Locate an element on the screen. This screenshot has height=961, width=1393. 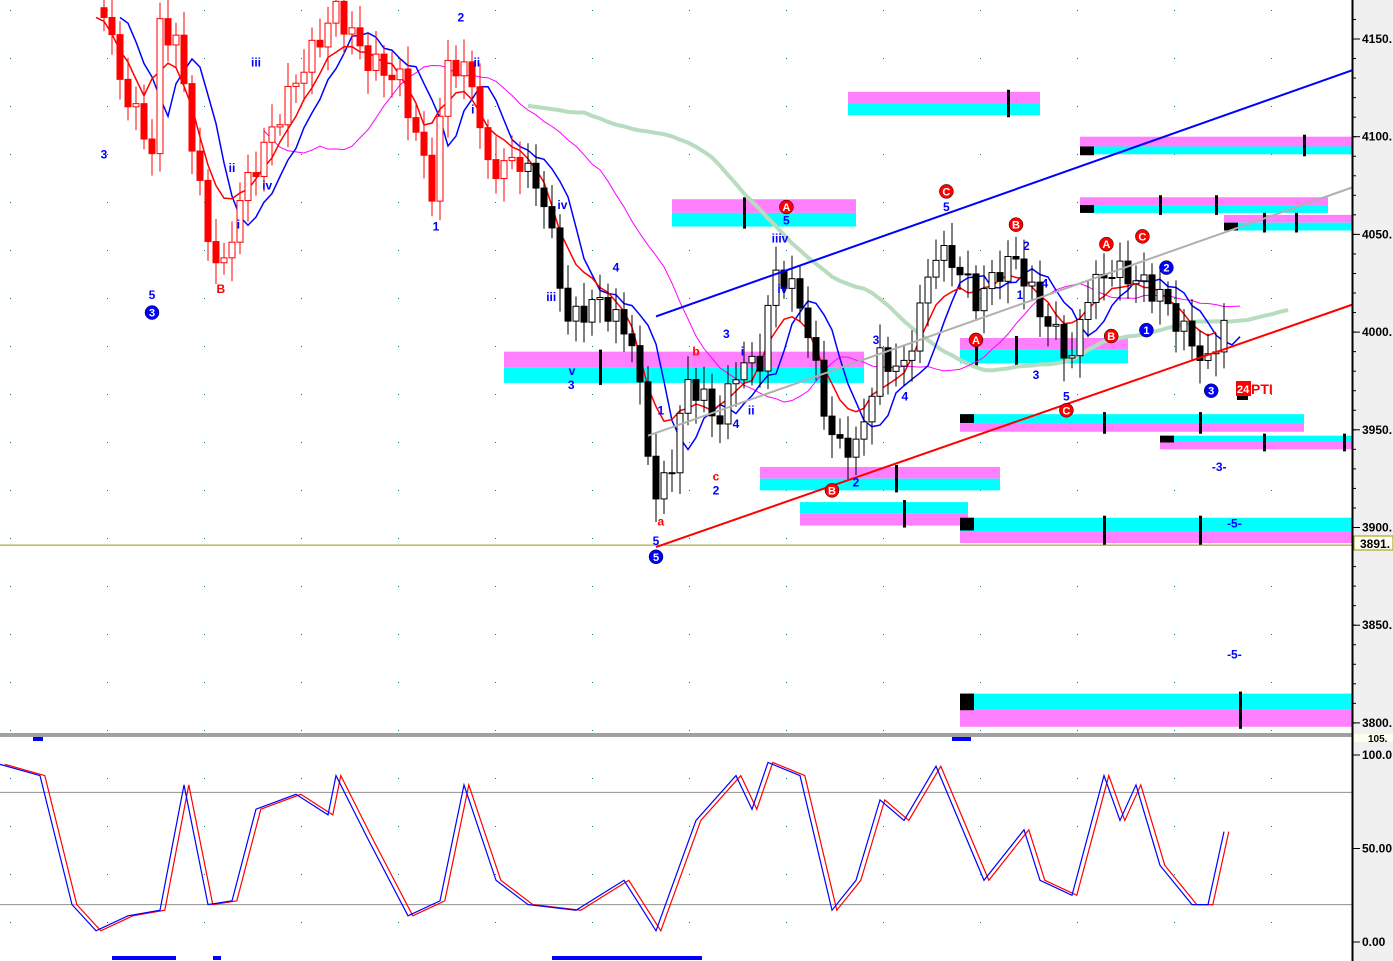
axis-tick-label: 100.0 is located at coordinates (1377, 755).